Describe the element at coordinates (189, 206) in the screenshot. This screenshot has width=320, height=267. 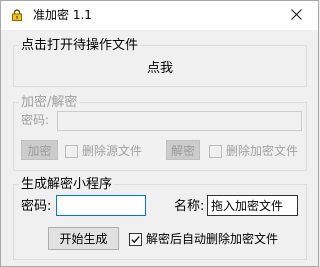
I see `name-label: 名称:` at that location.